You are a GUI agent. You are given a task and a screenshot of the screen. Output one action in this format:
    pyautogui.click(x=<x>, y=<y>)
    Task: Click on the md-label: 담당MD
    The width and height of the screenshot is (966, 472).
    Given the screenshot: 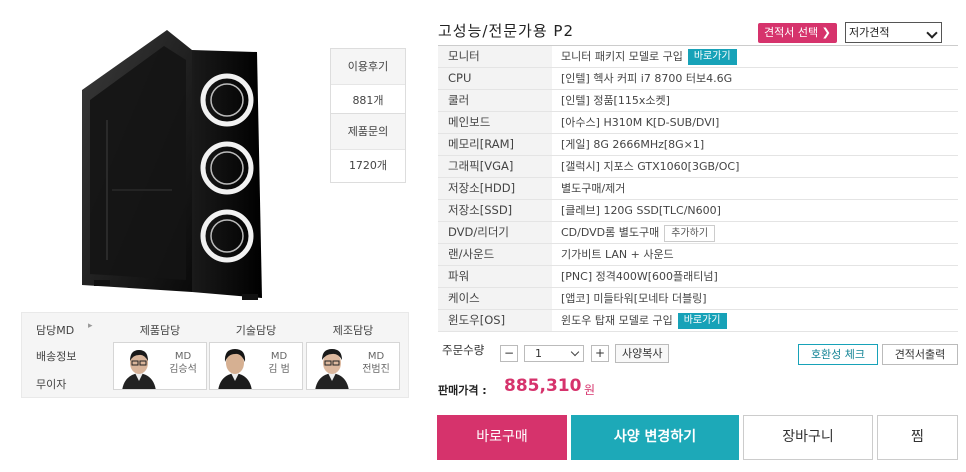 What is the action you would take?
    pyautogui.click(x=55, y=330)
    